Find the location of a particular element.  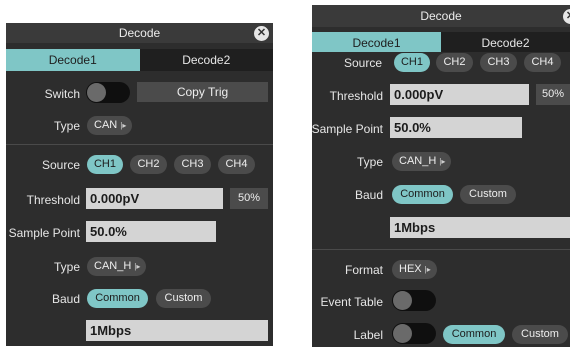

label-custom: Custom is located at coordinates (540, 334).